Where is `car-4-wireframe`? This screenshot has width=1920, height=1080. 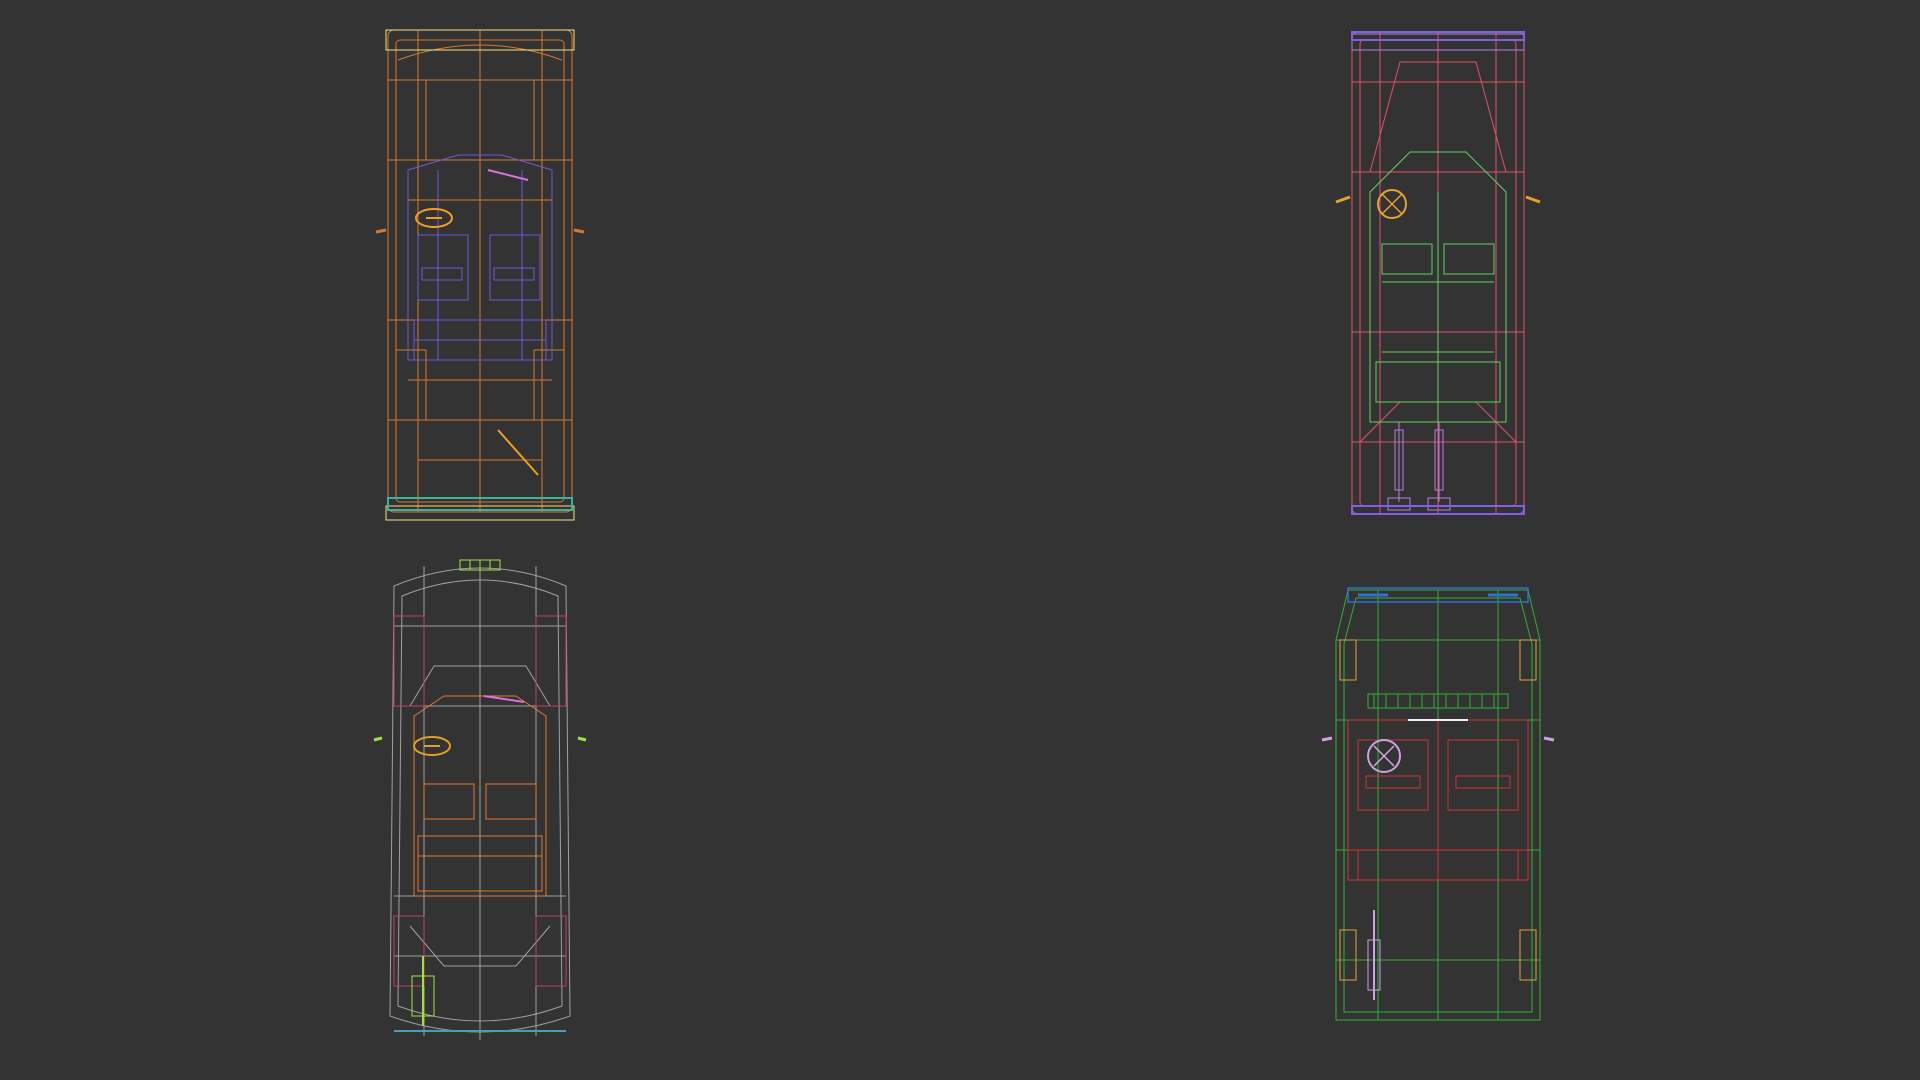 car-4-wireframe is located at coordinates (1438, 804).